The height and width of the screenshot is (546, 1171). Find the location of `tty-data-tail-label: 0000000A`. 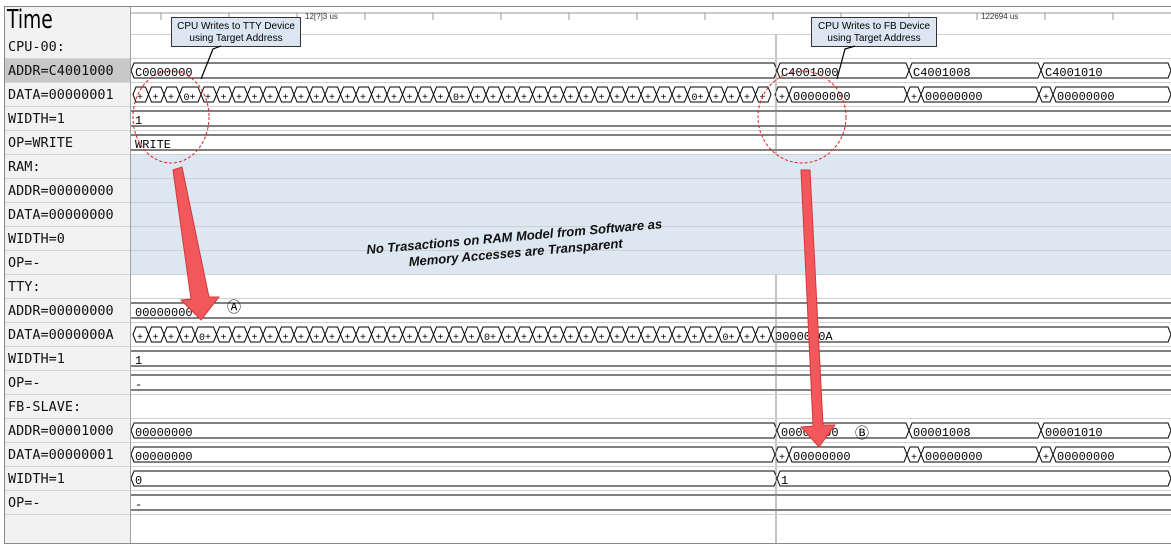

tty-data-tail-label: 0000000A is located at coordinates (804, 337).